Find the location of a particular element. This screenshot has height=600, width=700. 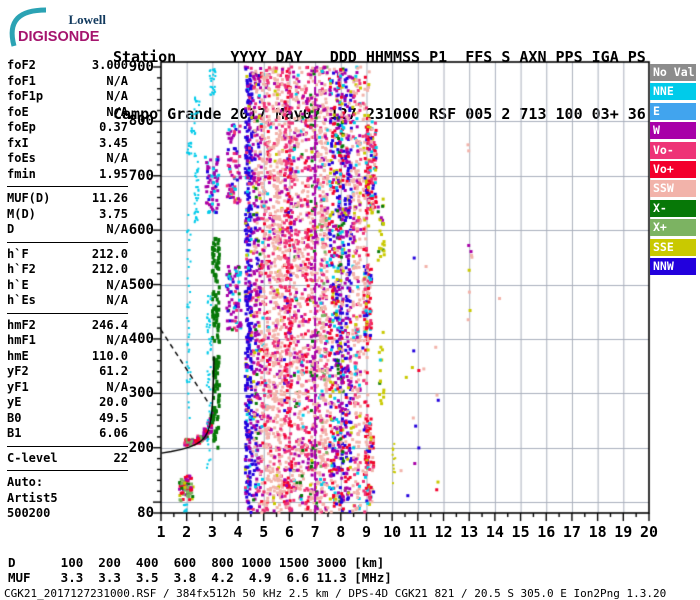

legend-item: SSE is located at coordinates (673, 247).